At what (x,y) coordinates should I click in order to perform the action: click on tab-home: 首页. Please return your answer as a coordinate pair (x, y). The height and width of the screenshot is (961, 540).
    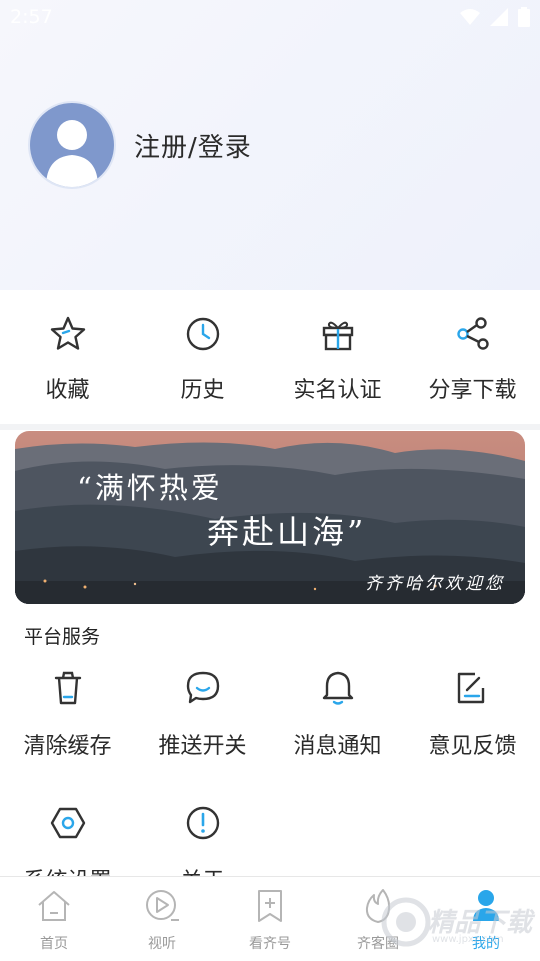
    Looking at the image, I should click on (54, 919).